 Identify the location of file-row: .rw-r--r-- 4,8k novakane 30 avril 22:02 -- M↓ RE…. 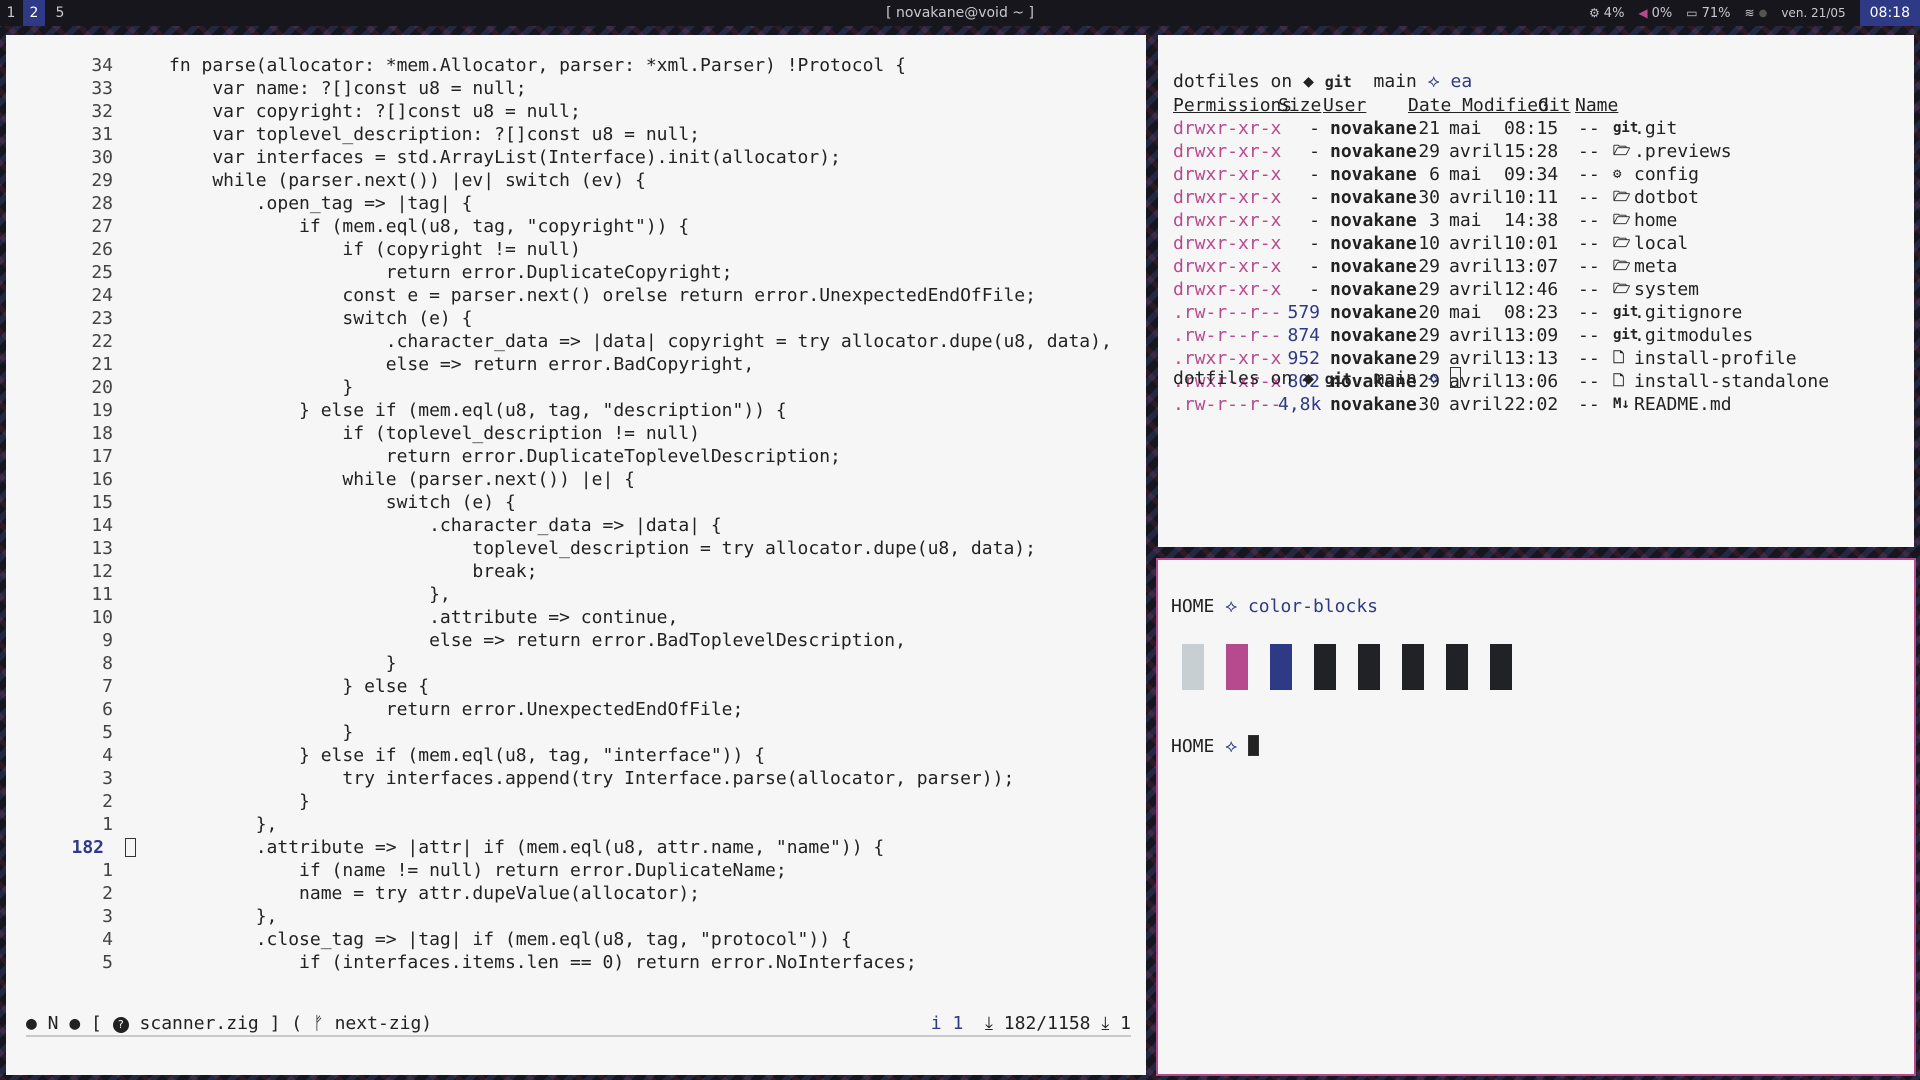
(1536, 404).